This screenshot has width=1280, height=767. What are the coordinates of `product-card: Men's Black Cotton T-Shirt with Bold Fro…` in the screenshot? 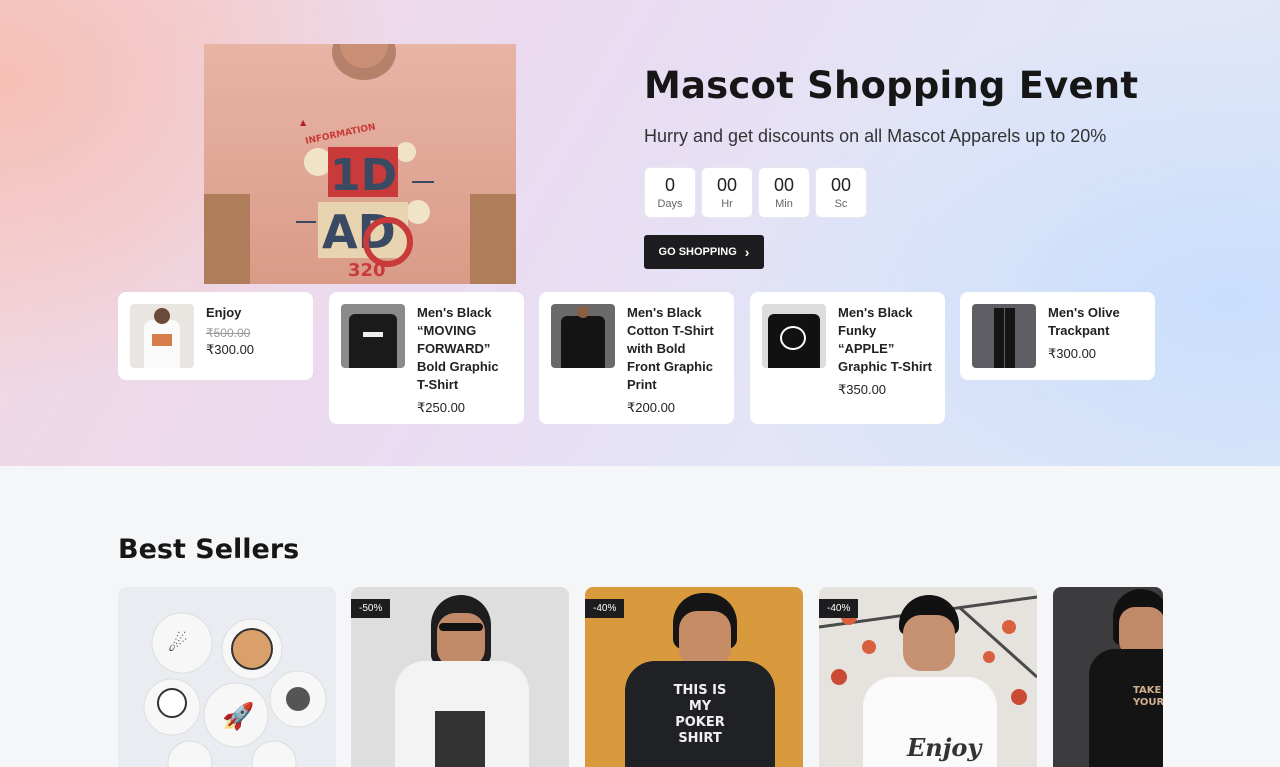 It's located at (636, 358).